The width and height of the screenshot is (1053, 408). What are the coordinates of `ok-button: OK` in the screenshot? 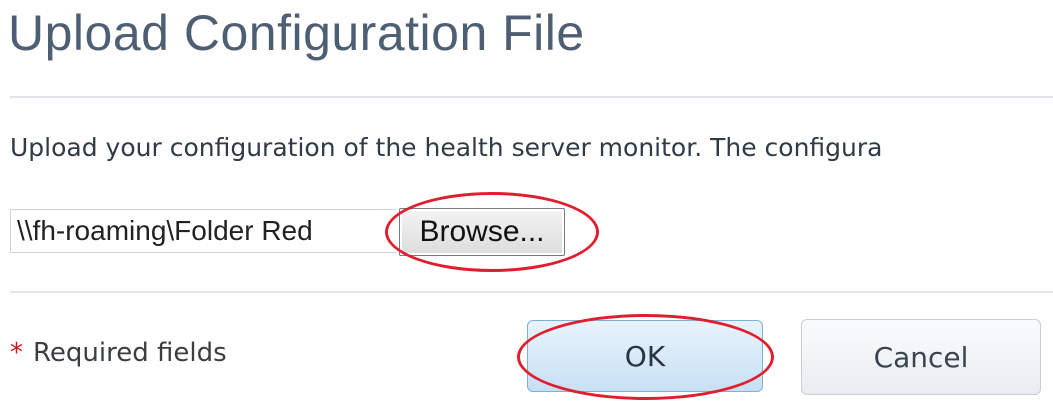 It's located at (645, 356).